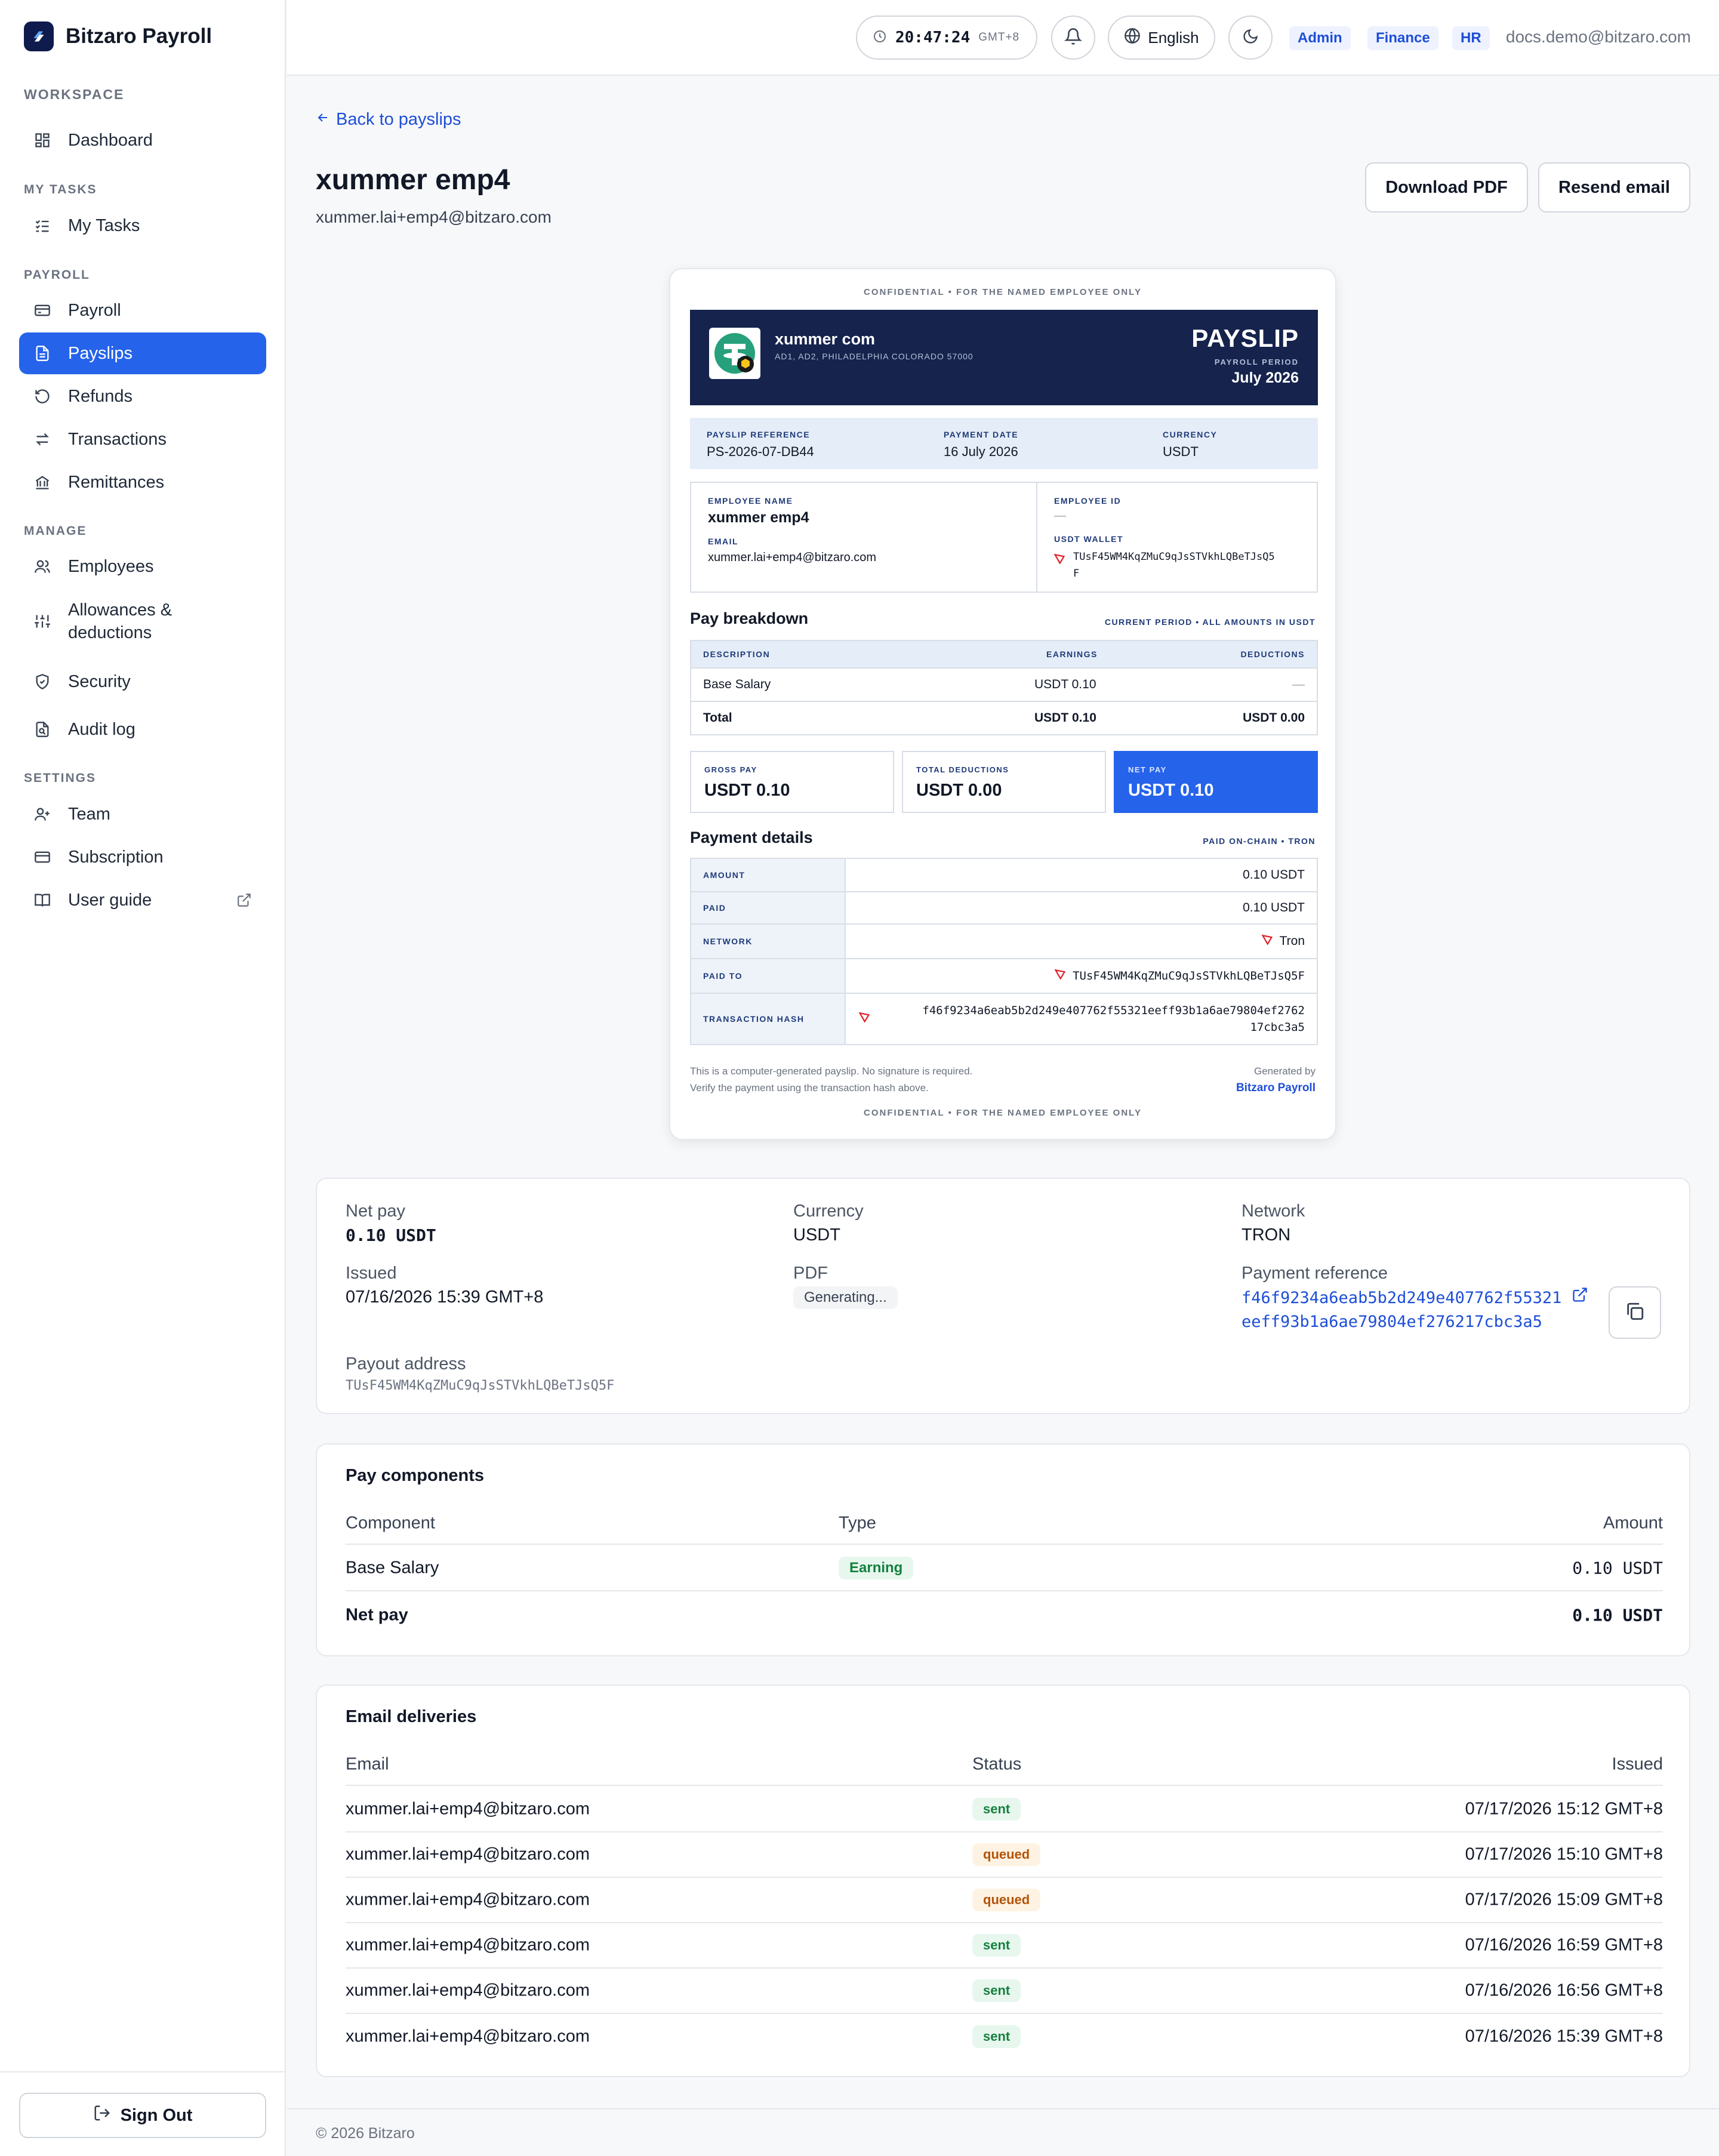  I want to click on clock: 20:47:24 GMT+8, so click(946, 38).